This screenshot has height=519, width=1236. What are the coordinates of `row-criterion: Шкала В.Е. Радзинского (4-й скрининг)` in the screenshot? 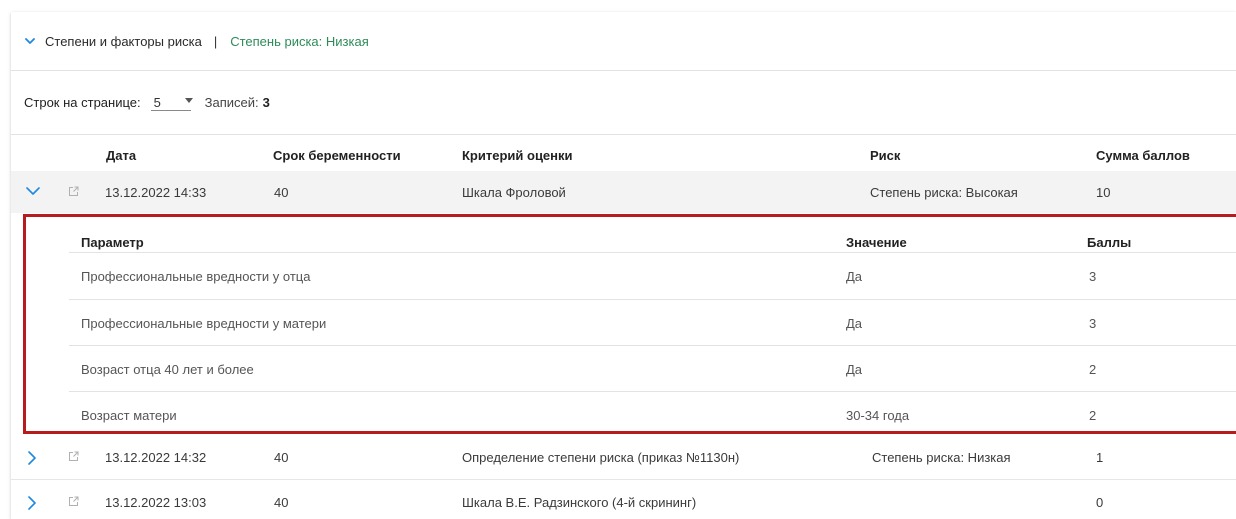 It's located at (579, 502).